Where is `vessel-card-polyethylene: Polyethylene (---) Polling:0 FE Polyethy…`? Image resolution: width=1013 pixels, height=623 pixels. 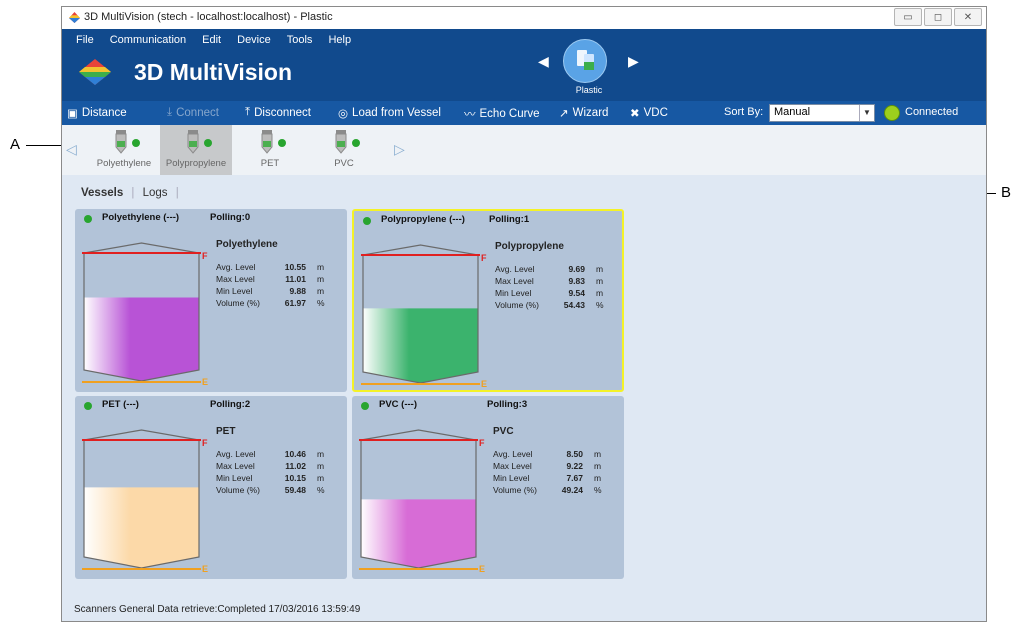
vessel-card-polyethylene: Polyethylene (---) Polling:0 FE Polyethy… is located at coordinates (211, 300).